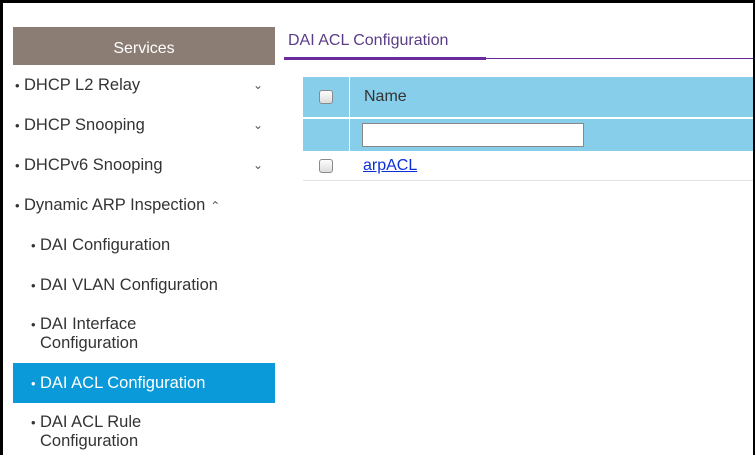  I want to click on sidebar-item-dai-interface-configuration: • DAI Interface Configuration, so click(144, 334).